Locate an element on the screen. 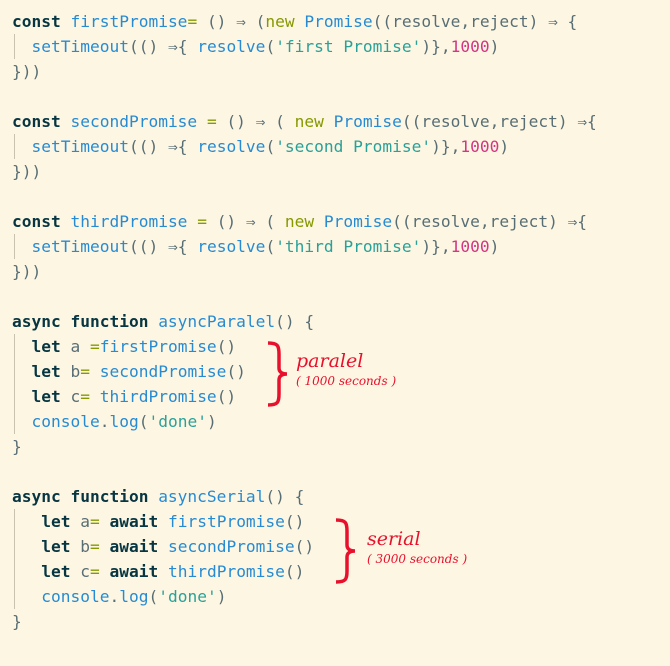 The height and width of the screenshot is (666, 670). code-token: 'second Promise' is located at coordinates (353, 146).